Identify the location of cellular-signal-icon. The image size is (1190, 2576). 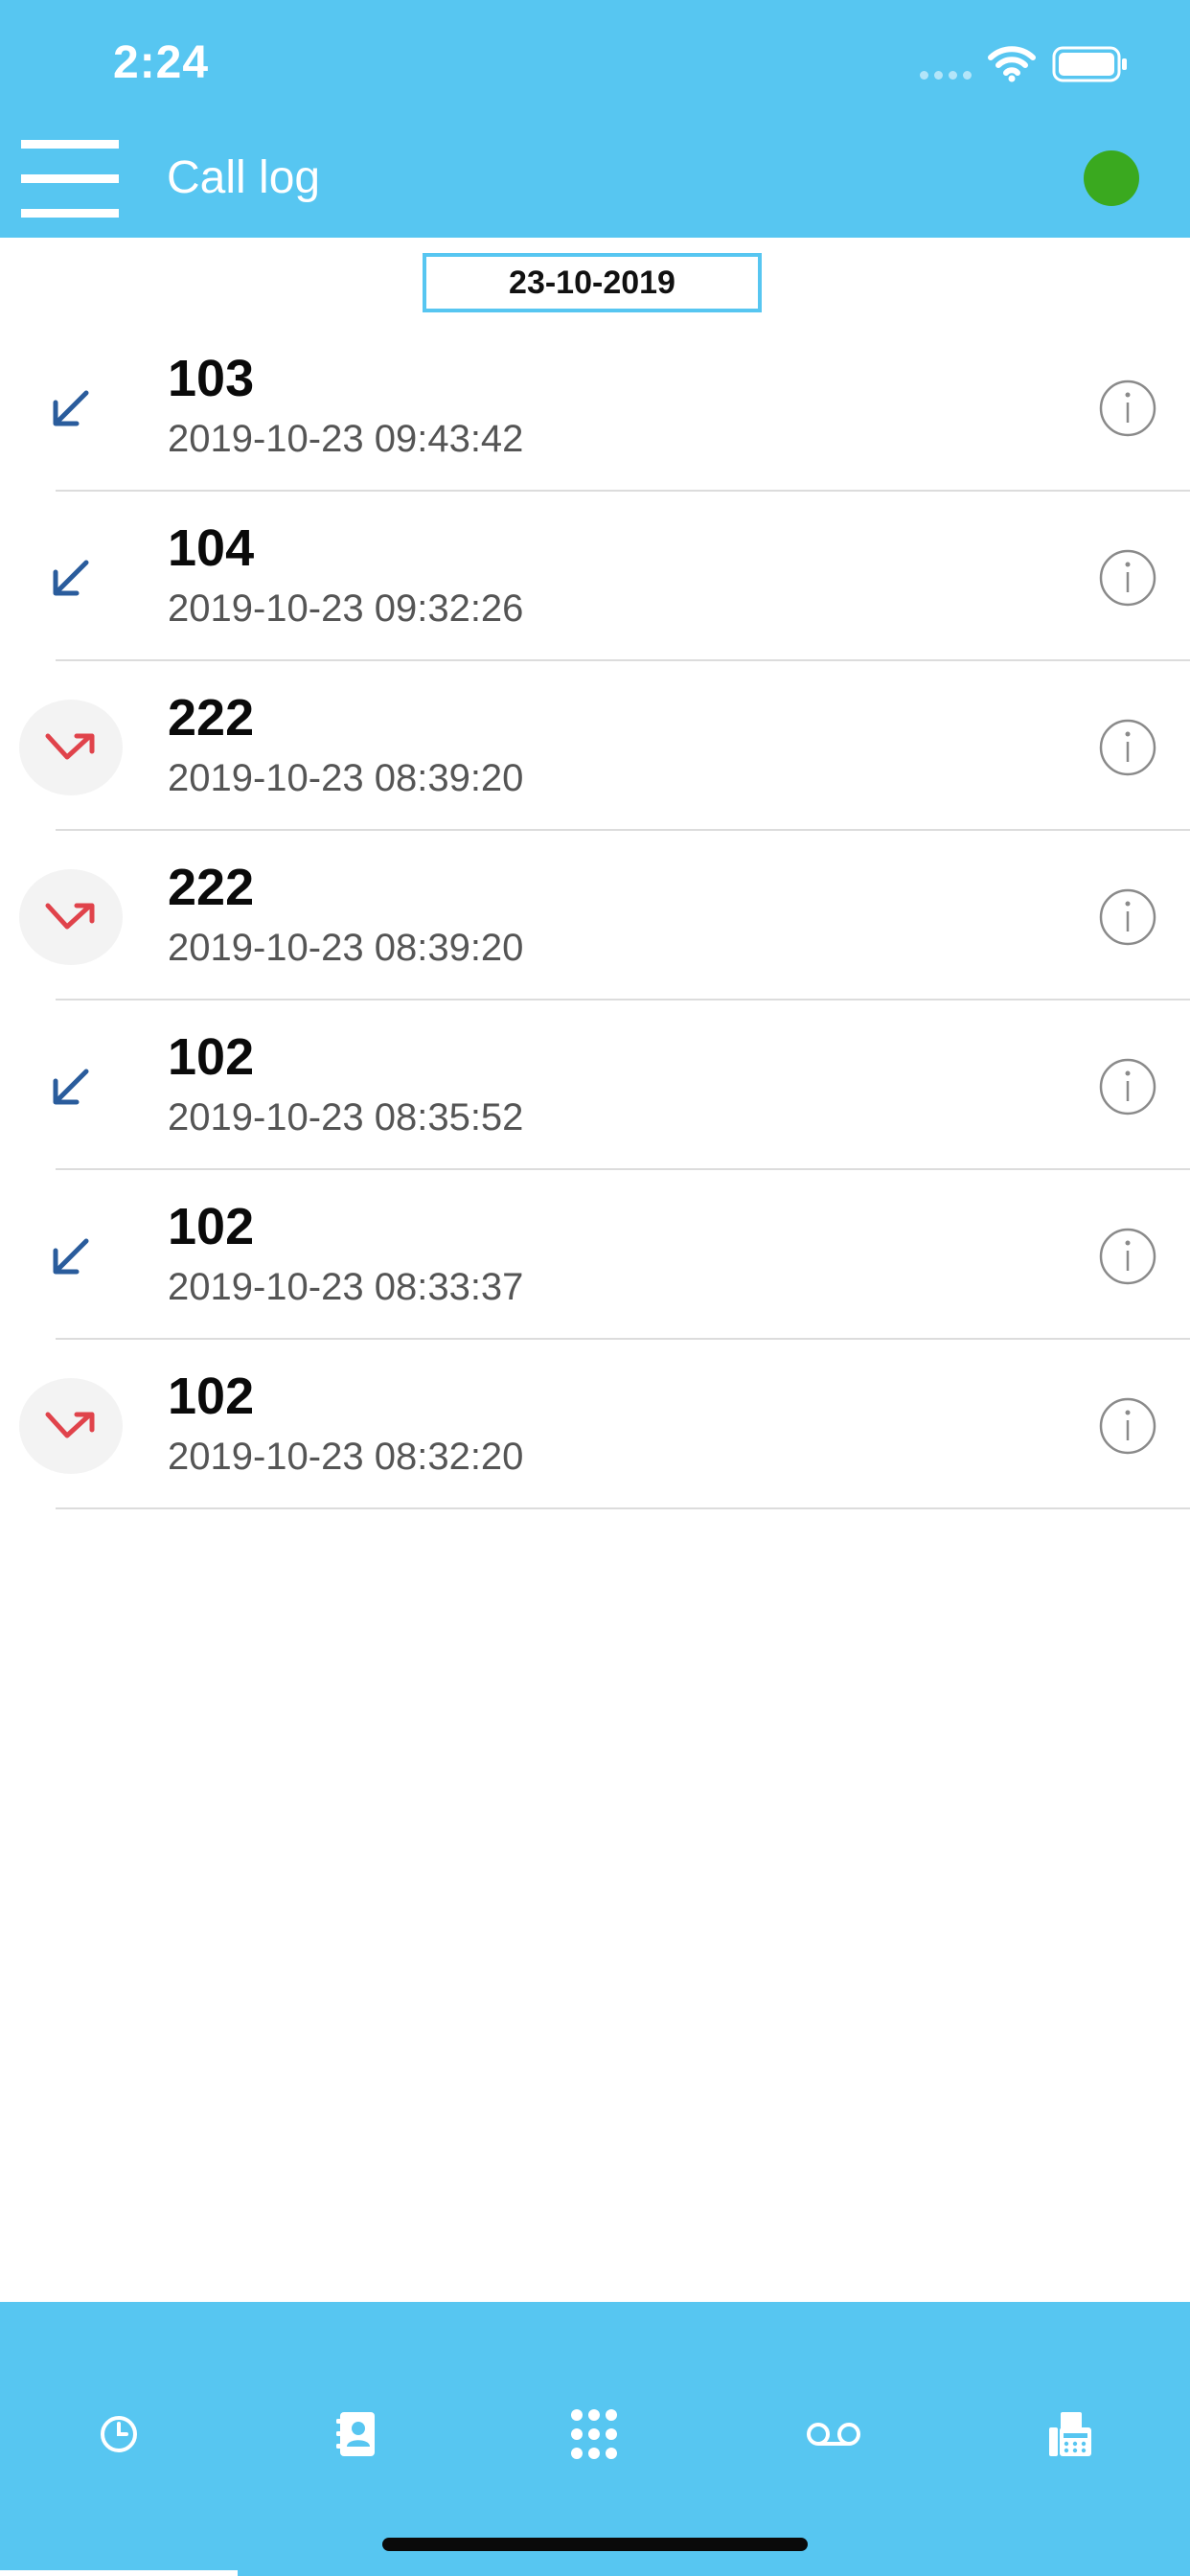
(946, 75).